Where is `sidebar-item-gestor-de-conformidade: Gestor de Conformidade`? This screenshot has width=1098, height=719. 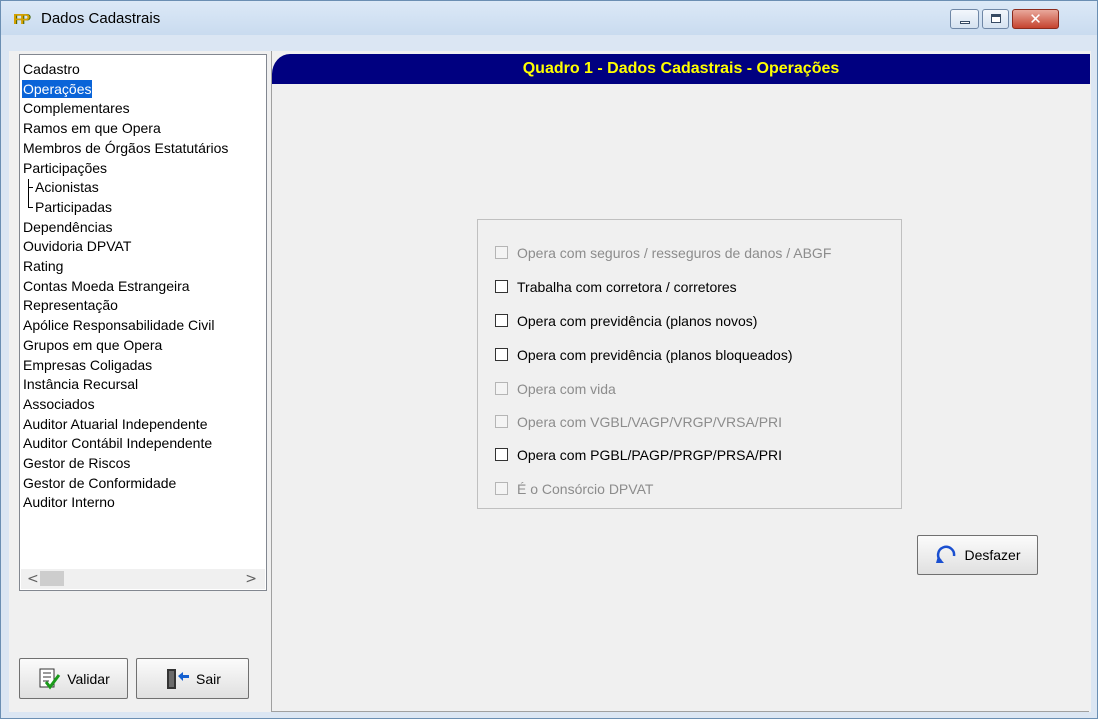
sidebar-item-gestor-de-conformidade: Gestor de Conformidade is located at coordinates (99, 483).